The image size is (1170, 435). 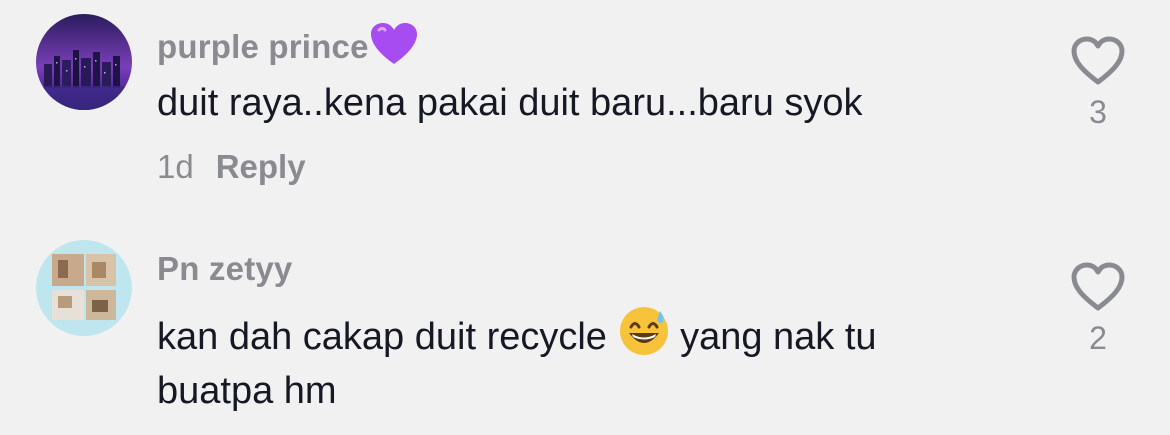 I want to click on like-button: 3, so click(x=1098, y=83).